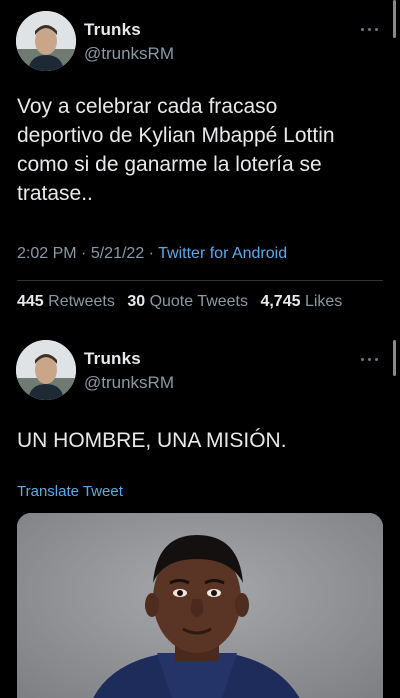 Image resolution: width=400 pixels, height=698 pixels. I want to click on retweets-label: Retweets, so click(81, 301).